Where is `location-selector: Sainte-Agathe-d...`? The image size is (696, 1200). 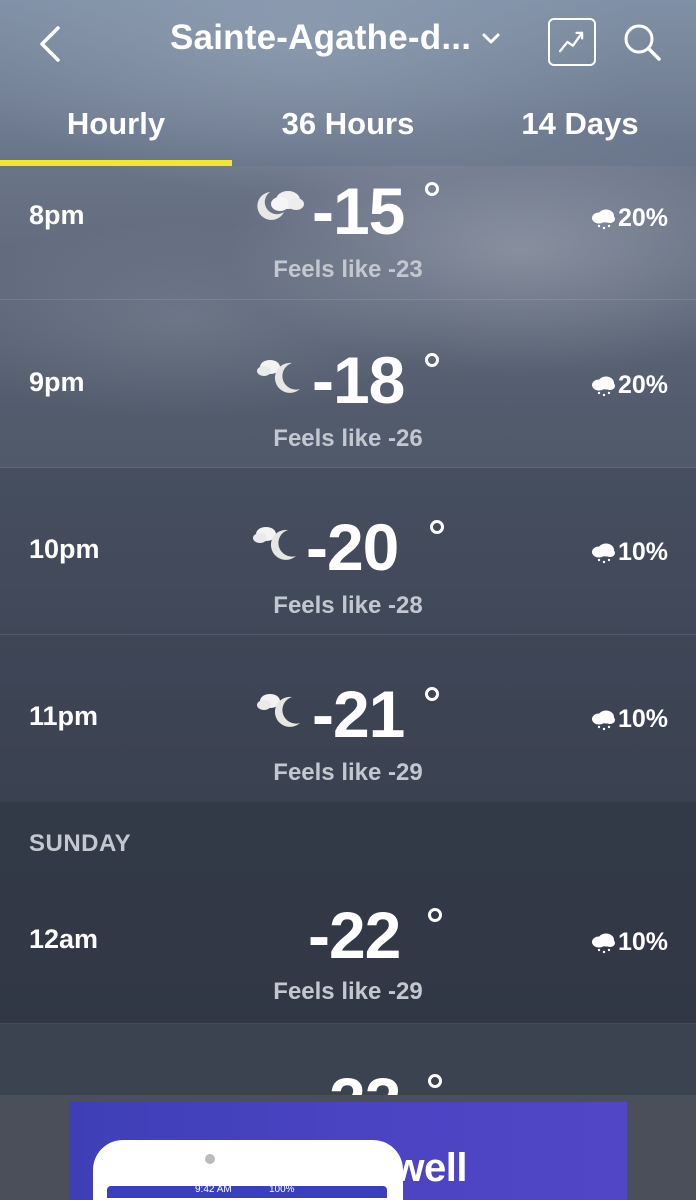
location-selector: Sainte-Agathe-d... is located at coordinates (335, 38).